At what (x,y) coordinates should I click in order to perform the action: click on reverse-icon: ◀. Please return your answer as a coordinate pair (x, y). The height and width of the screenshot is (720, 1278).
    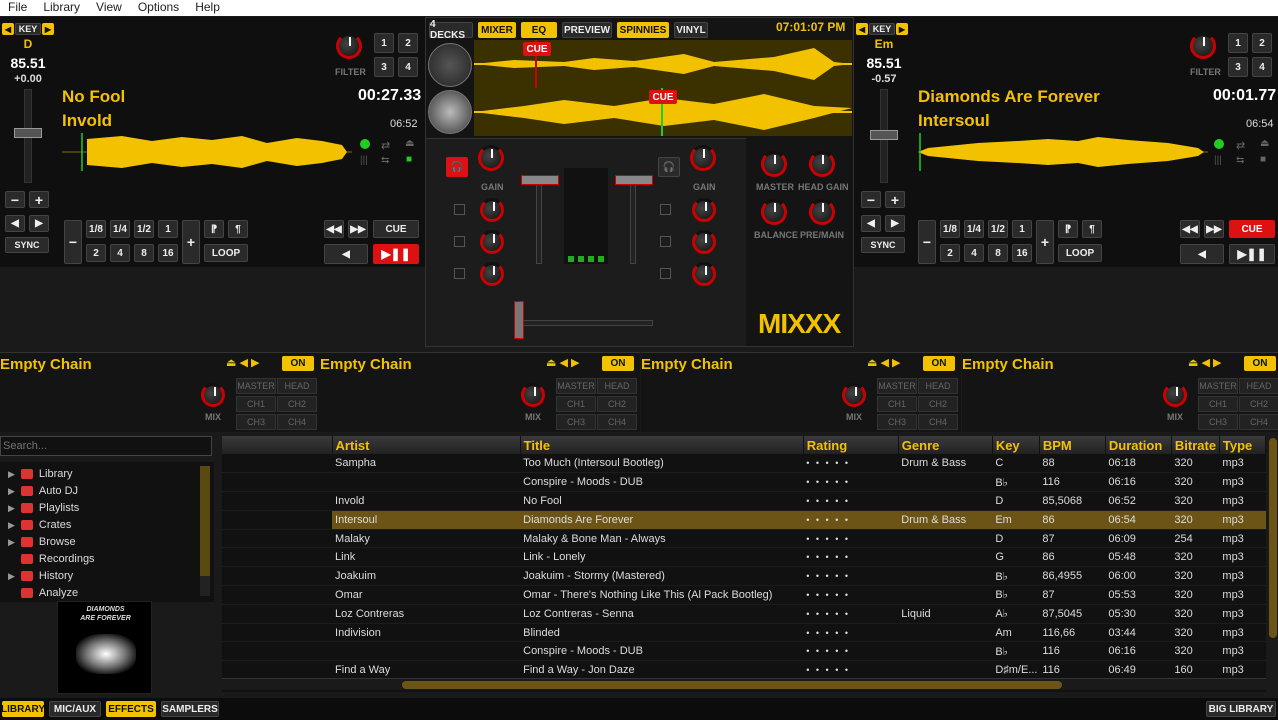
    Looking at the image, I should click on (1202, 254).